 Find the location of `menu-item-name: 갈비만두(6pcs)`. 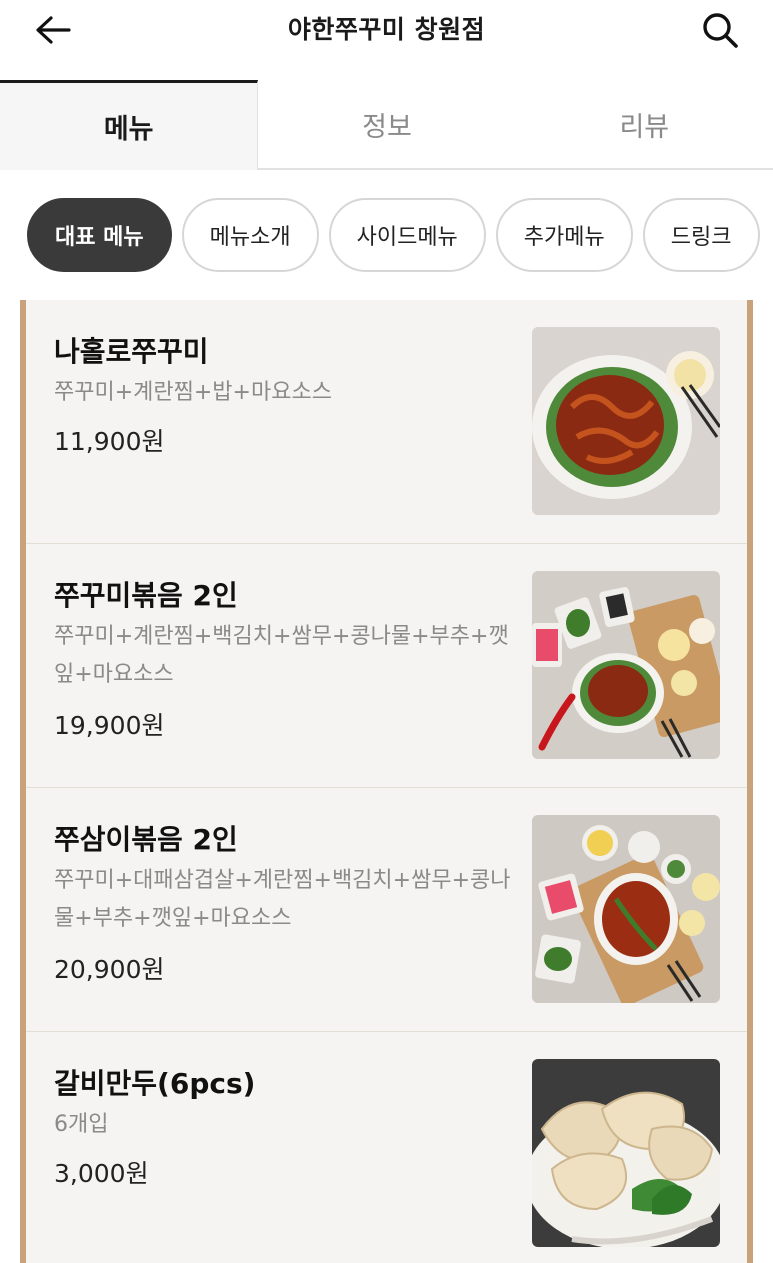

menu-item-name: 갈비만두(6pcs) is located at coordinates (155, 1083).